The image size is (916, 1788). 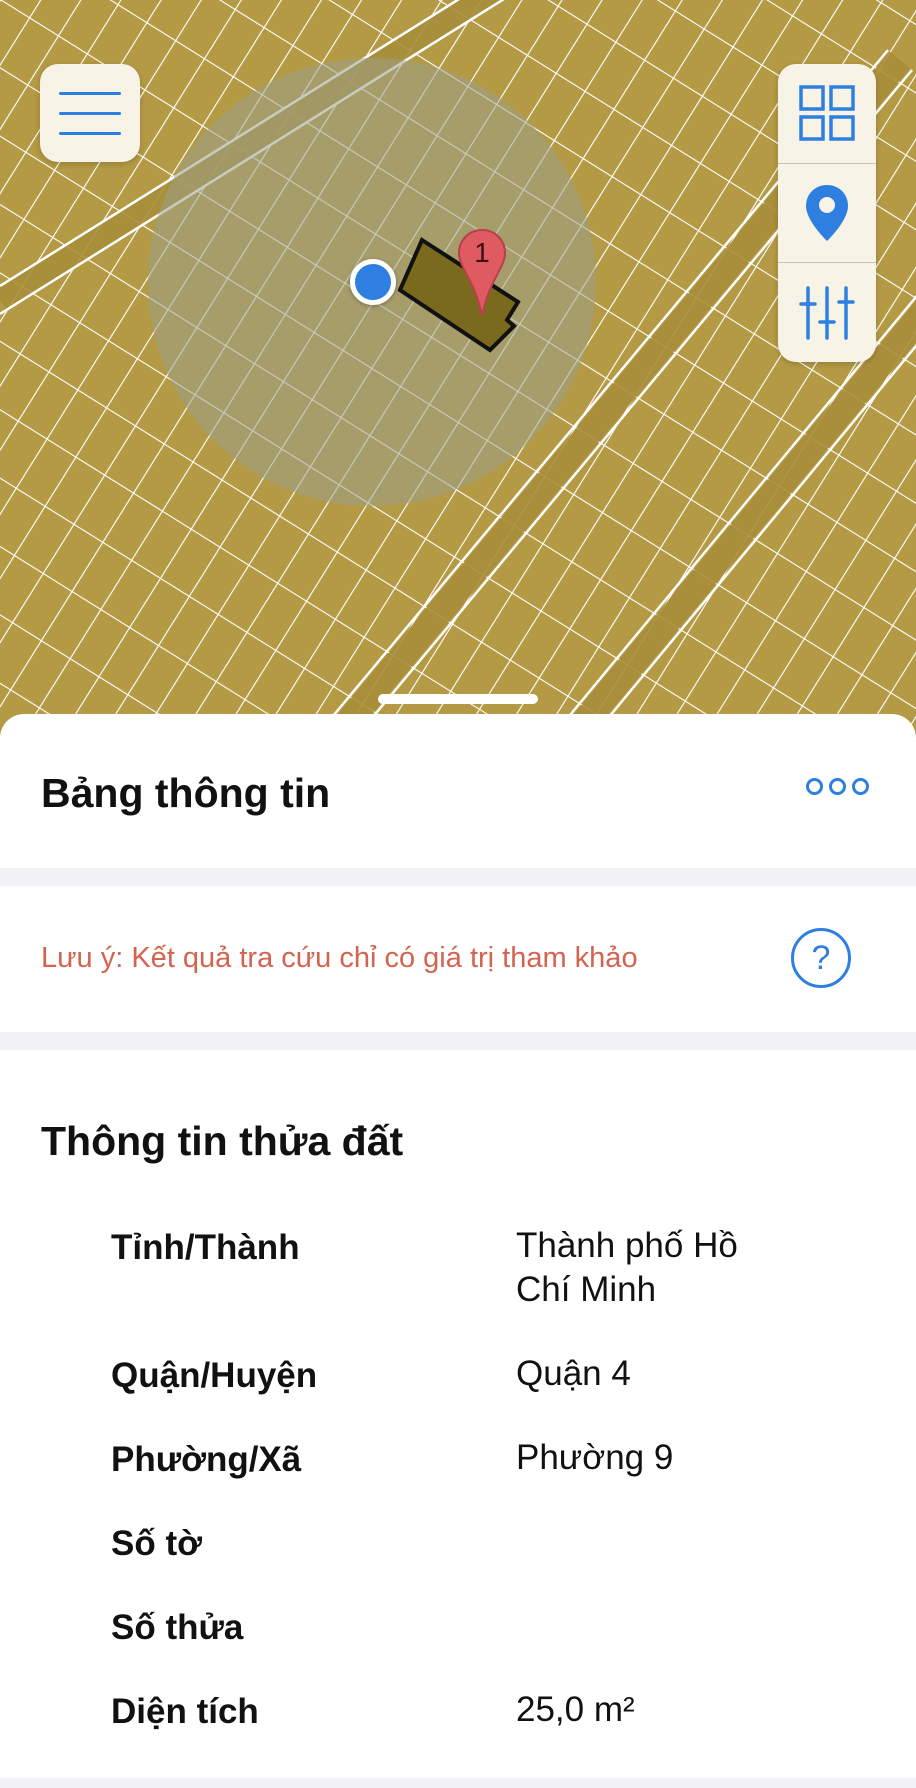 I want to click on hamburger-icon, so click(x=90, y=113).